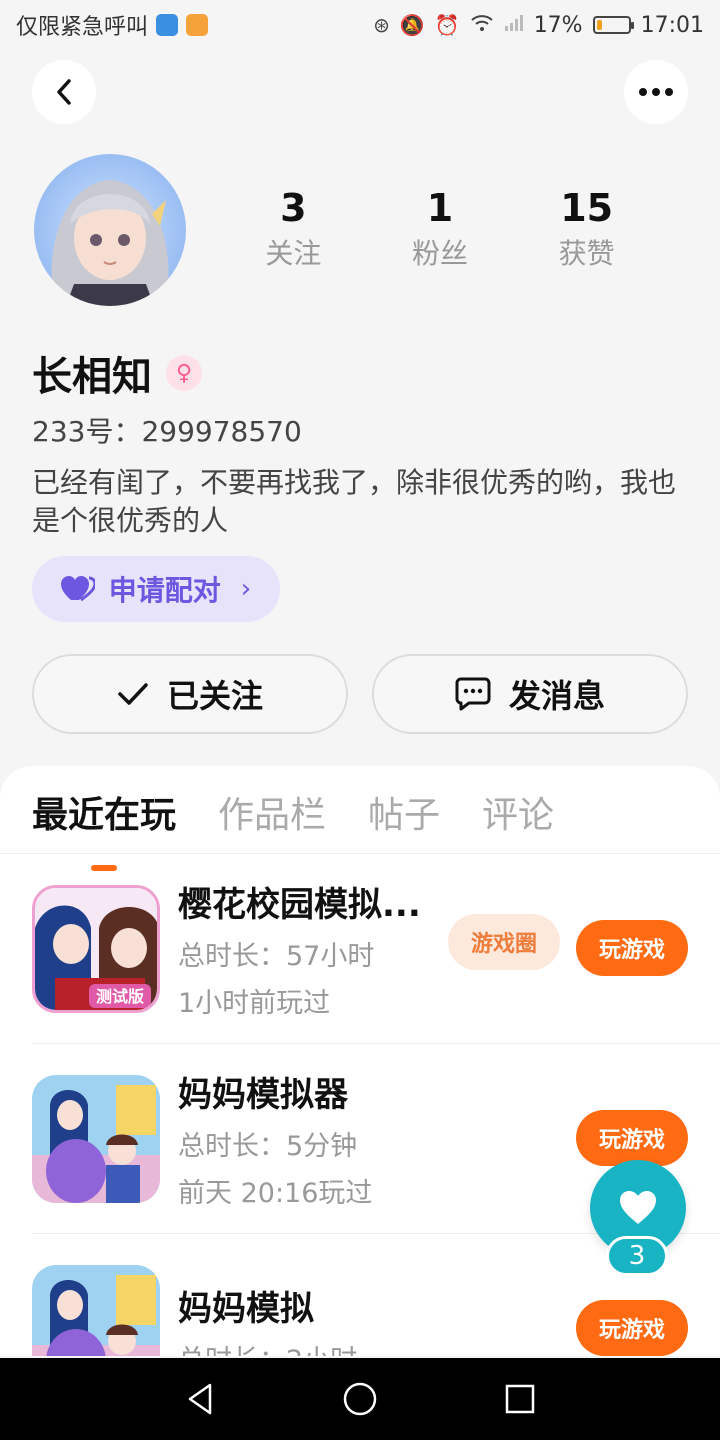  What do you see at coordinates (520, 1399) in the screenshot?
I see `nav-recents-icon` at bounding box center [520, 1399].